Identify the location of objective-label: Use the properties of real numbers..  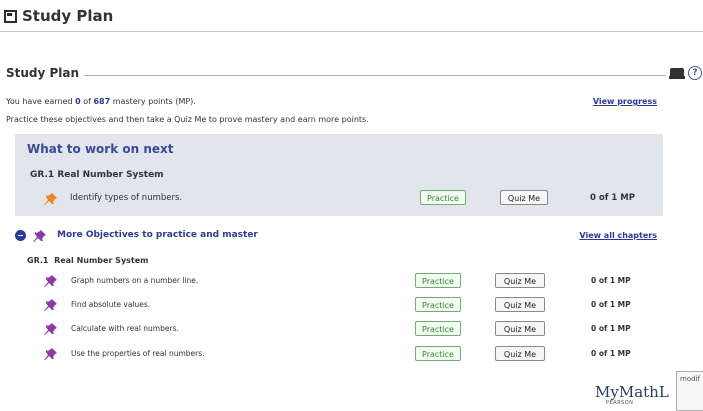
(138, 353).